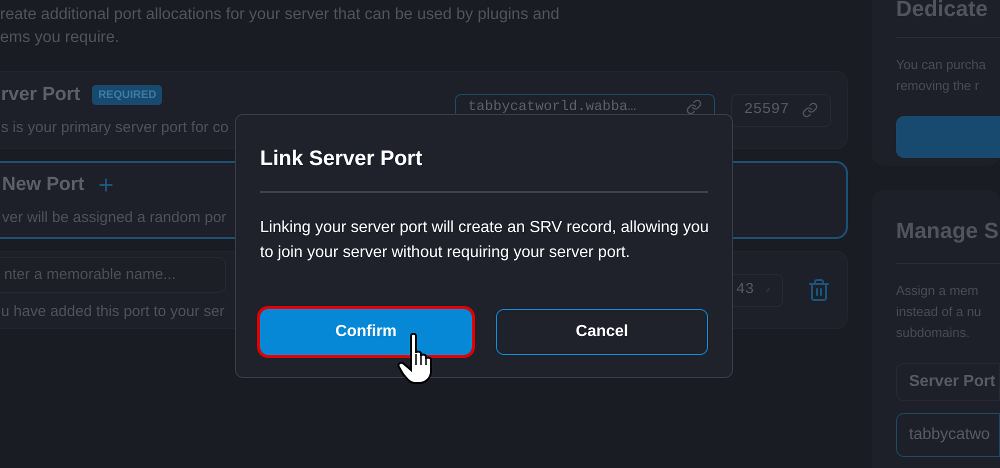 Image resolution: width=1000 pixels, height=468 pixels. Describe the element at coordinates (60, 38) in the screenshot. I see `intro-text: ems you require.` at that location.